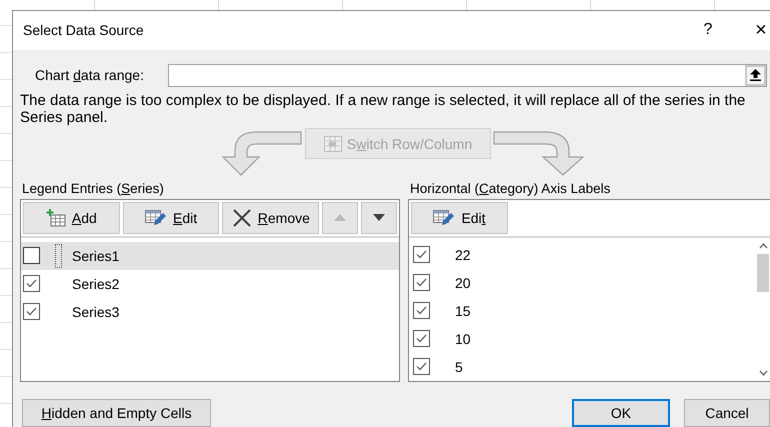  What do you see at coordinates (621, 412) in the screenshot?
I see `ok-button: OK` at bounding box center [621, 412].